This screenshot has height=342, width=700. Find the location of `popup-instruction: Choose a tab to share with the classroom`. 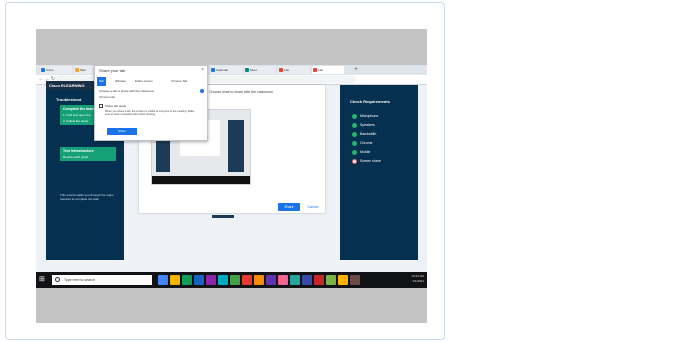

popup-instruction: Choose a tab to share with the classroom is located at coordinates (127, 91).